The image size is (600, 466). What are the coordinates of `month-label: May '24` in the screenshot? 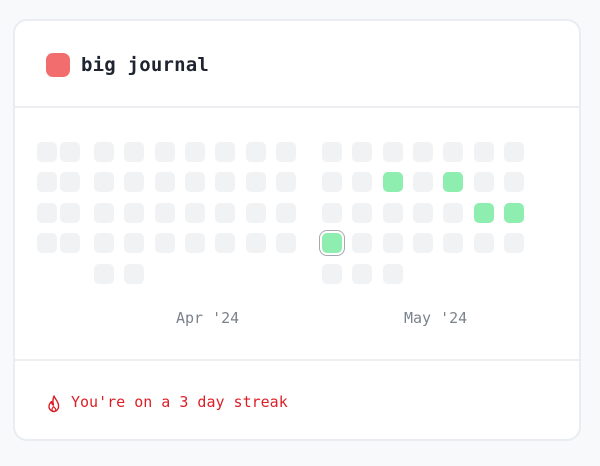 It's located at (436, 318).